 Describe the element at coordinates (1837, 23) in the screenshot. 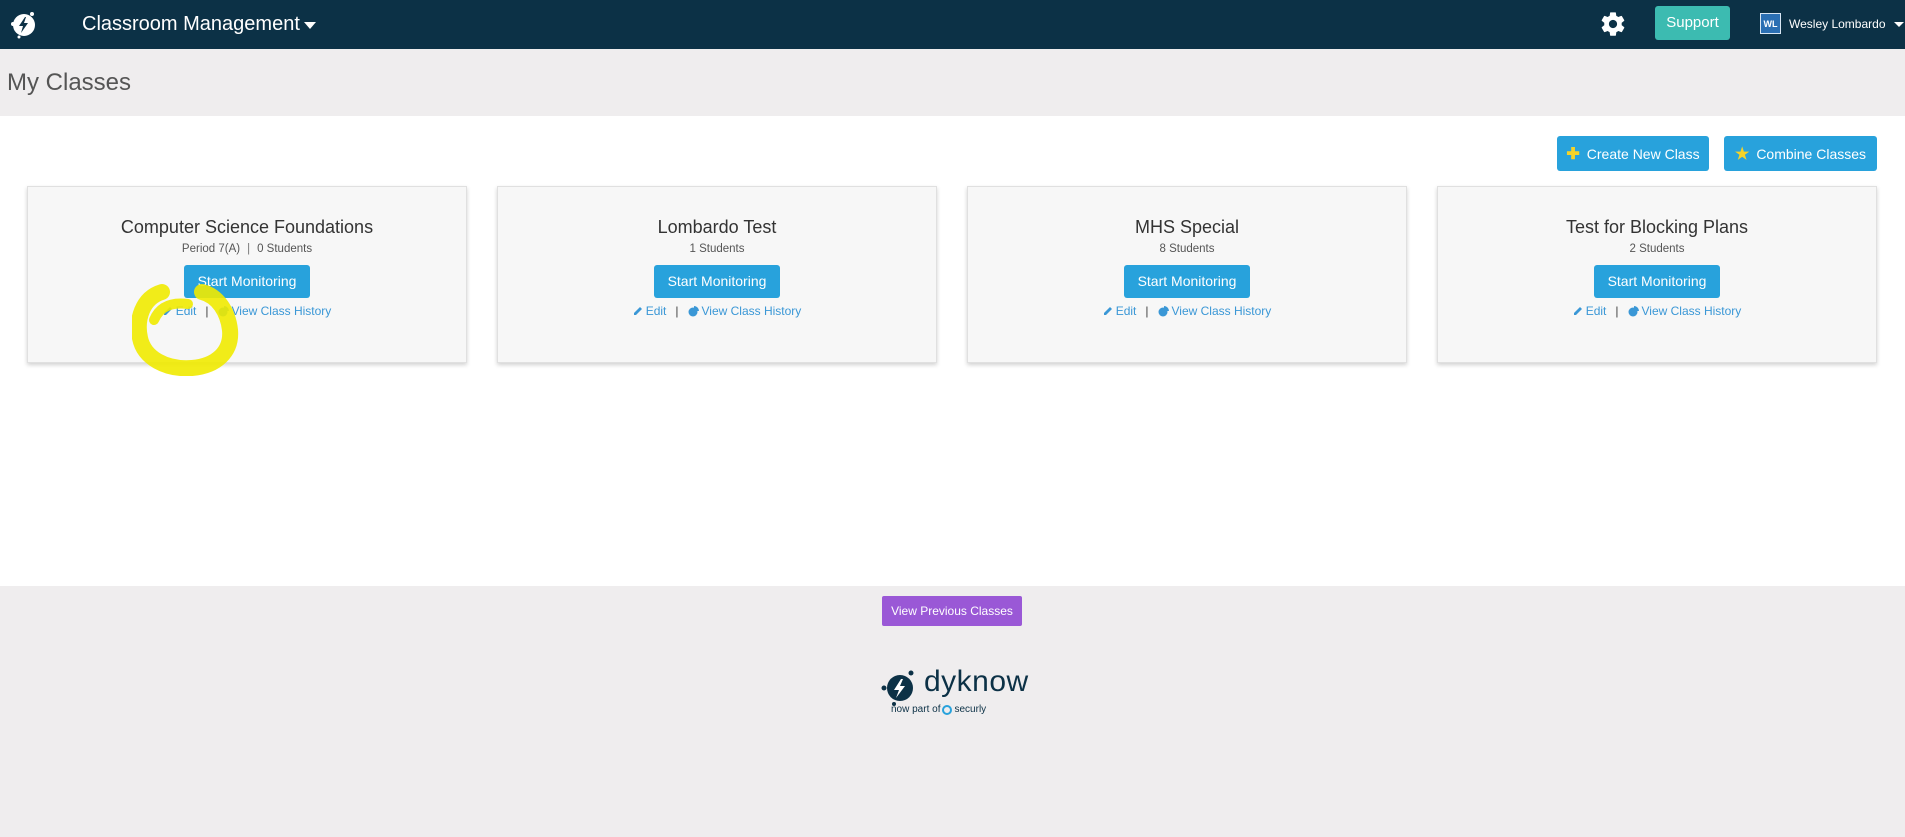

I see `user-name: Wesley Lombardo` at that location.